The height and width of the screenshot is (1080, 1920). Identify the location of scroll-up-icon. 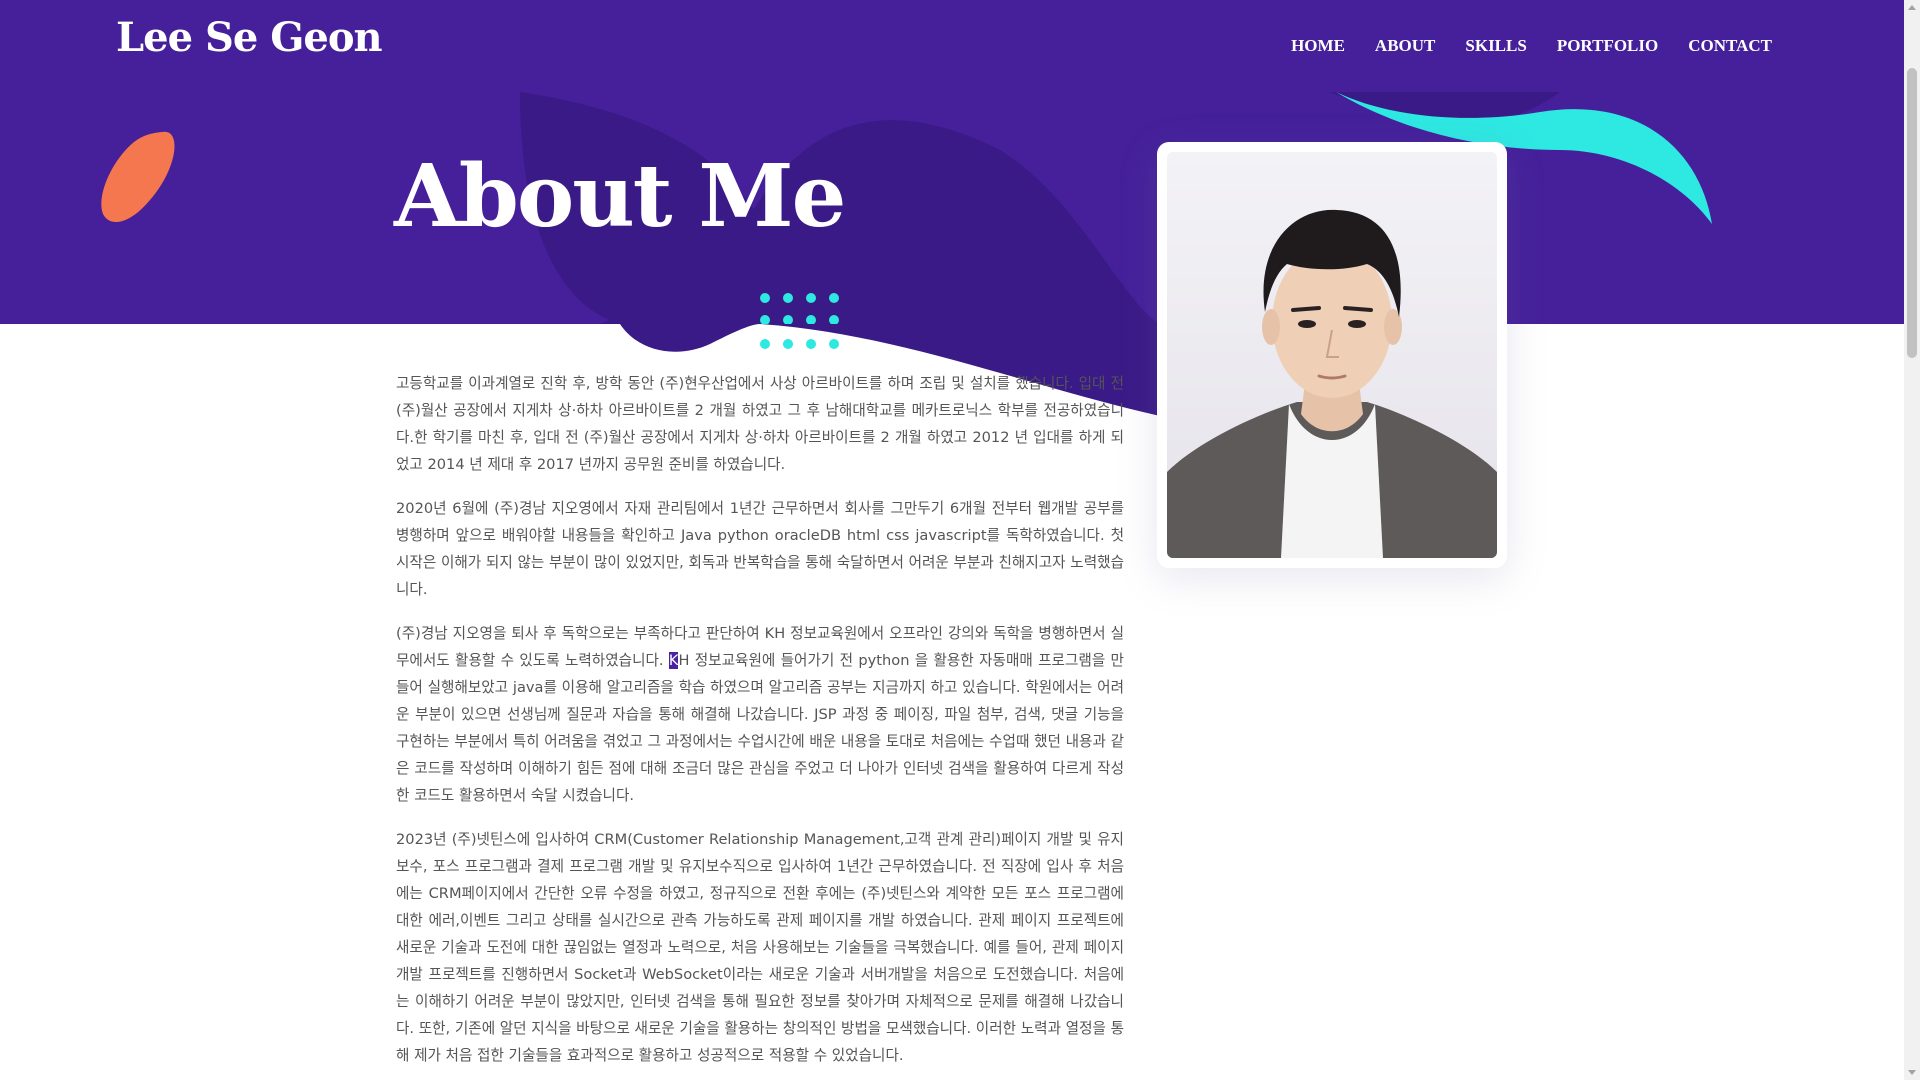
(1912, 7).